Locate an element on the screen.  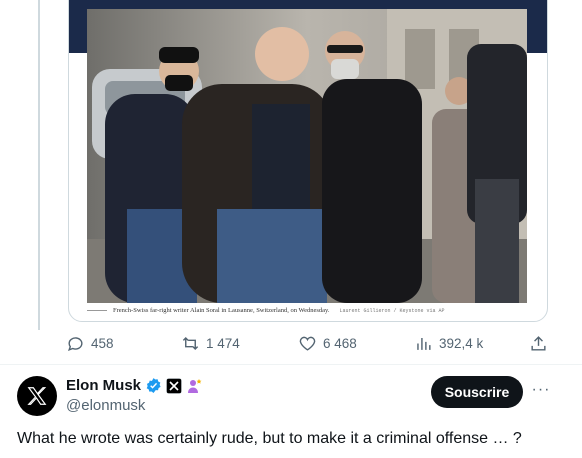
repost-icon is located at coordinates (190, 343).